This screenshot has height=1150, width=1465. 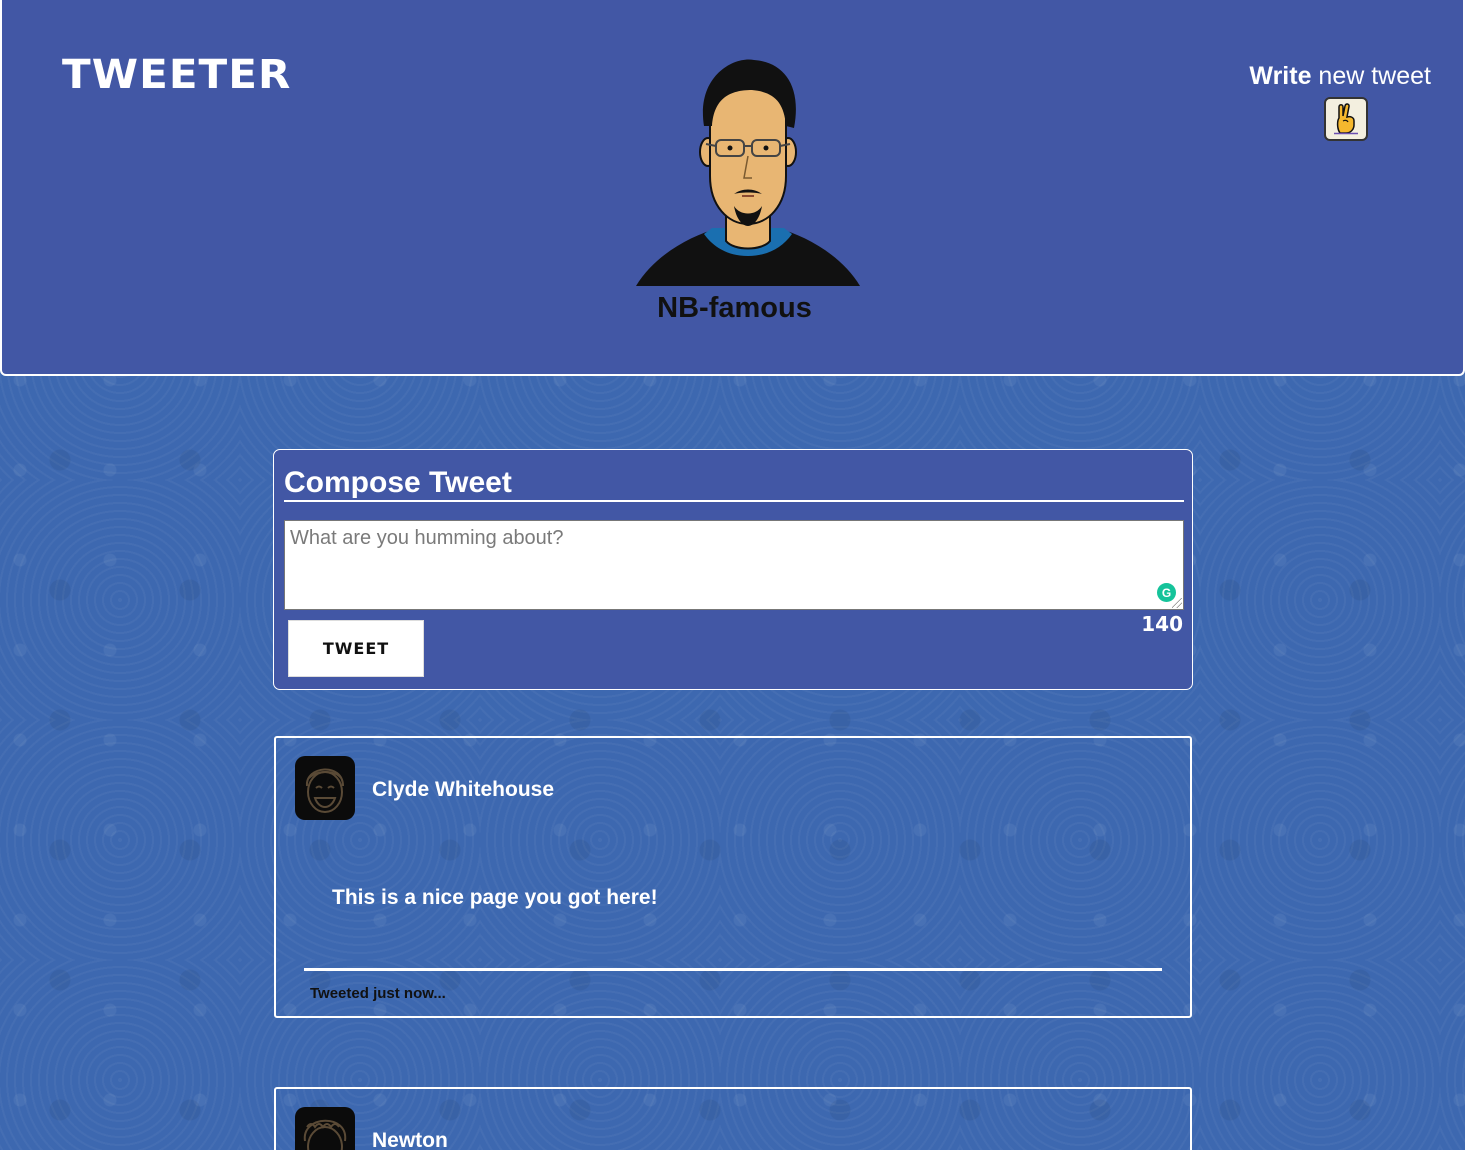 What do you see at coordinates (733, 969) in the screenshot?
I see `tweet-divider` at bounding box center [733, 969].